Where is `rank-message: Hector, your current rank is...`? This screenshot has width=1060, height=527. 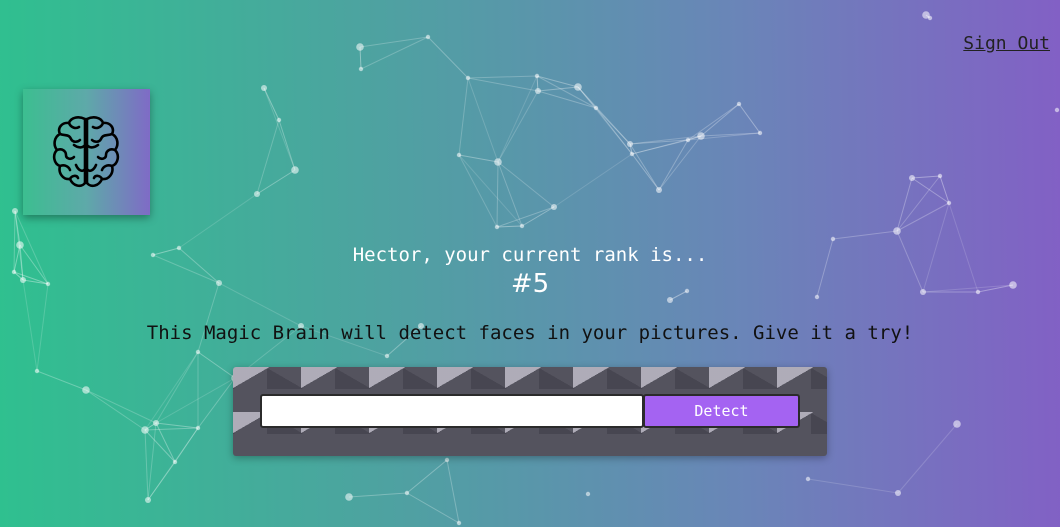
rank-message: Hector, your current rank is... is located at coordinates (530, 255).